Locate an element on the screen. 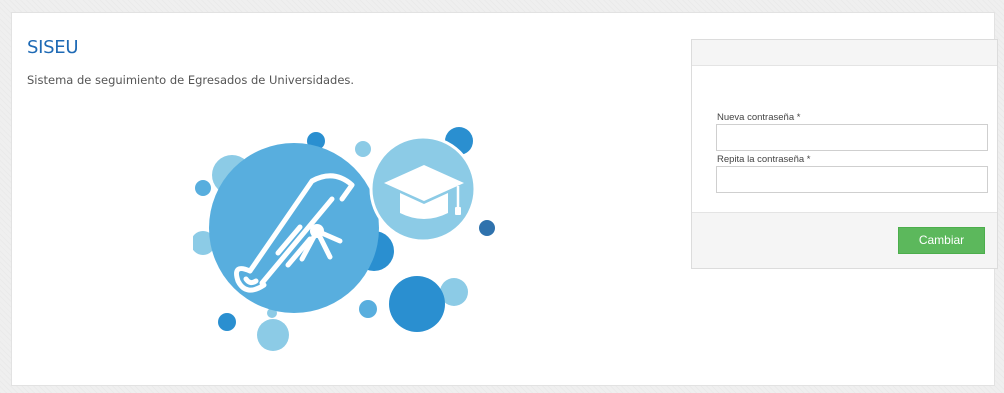  diploma-seal is located at coordinates (317, 231).